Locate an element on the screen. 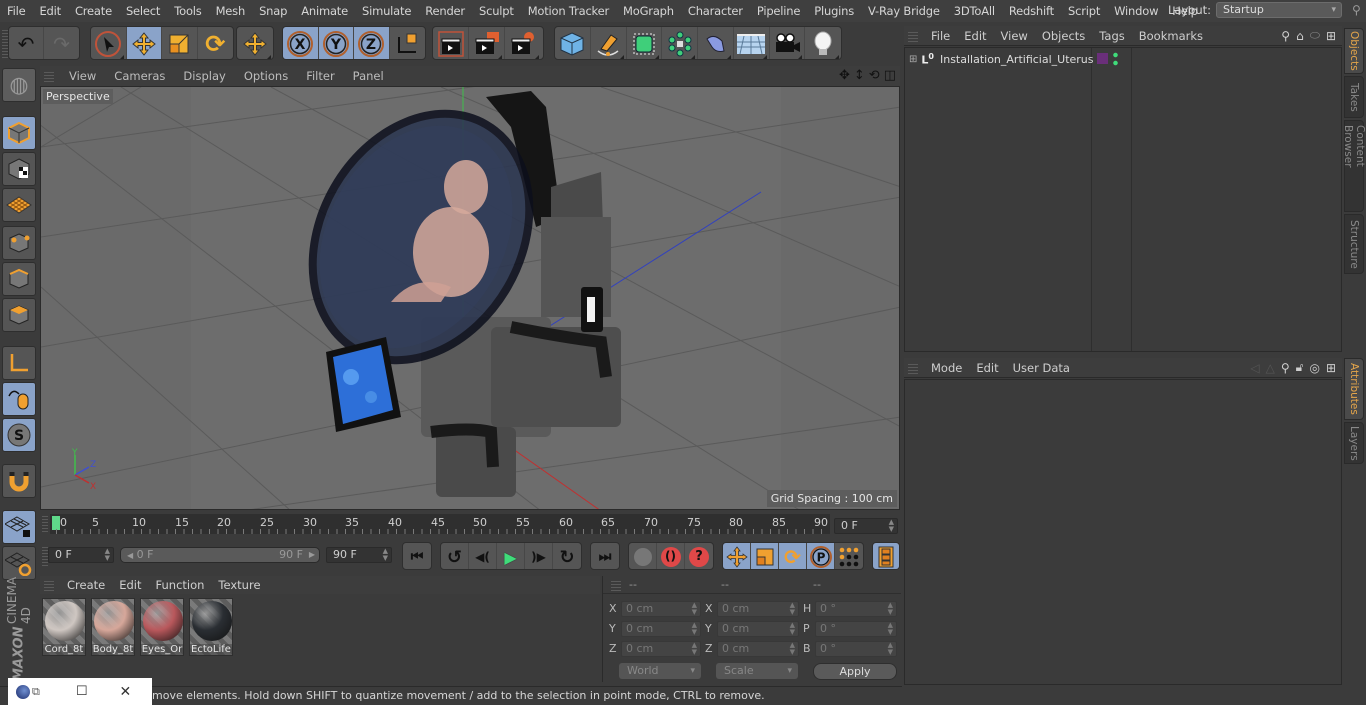  attribute-menu-edit: Edit is located at coordinates (987, 368).